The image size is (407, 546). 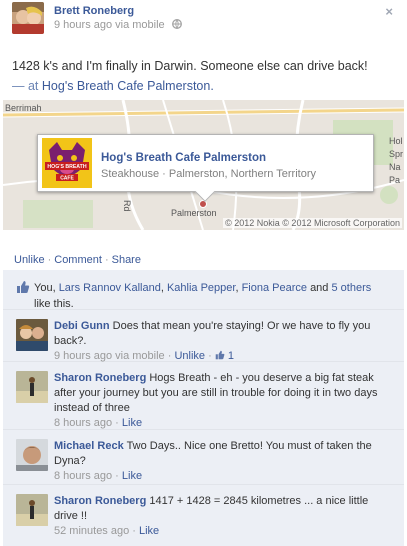 I want to click on map-label-palmerston: Palmerston, so click(x=194, y=213).